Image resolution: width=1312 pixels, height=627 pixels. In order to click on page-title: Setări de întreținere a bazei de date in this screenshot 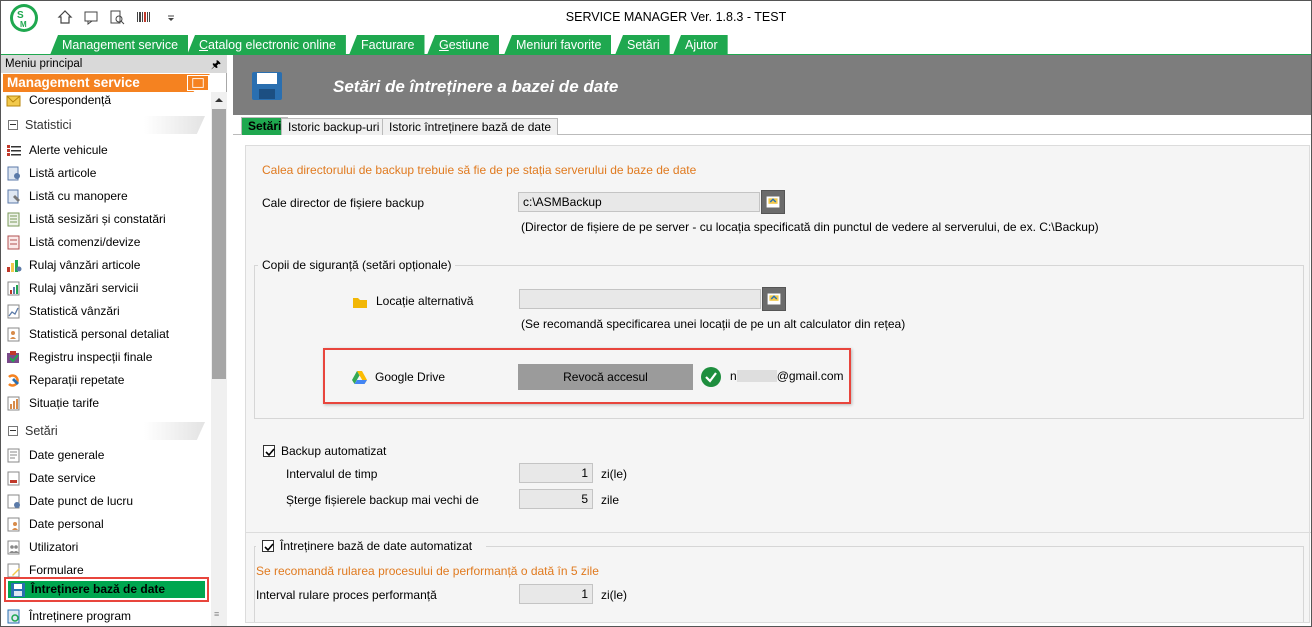, I will do `click(476, 86)`.